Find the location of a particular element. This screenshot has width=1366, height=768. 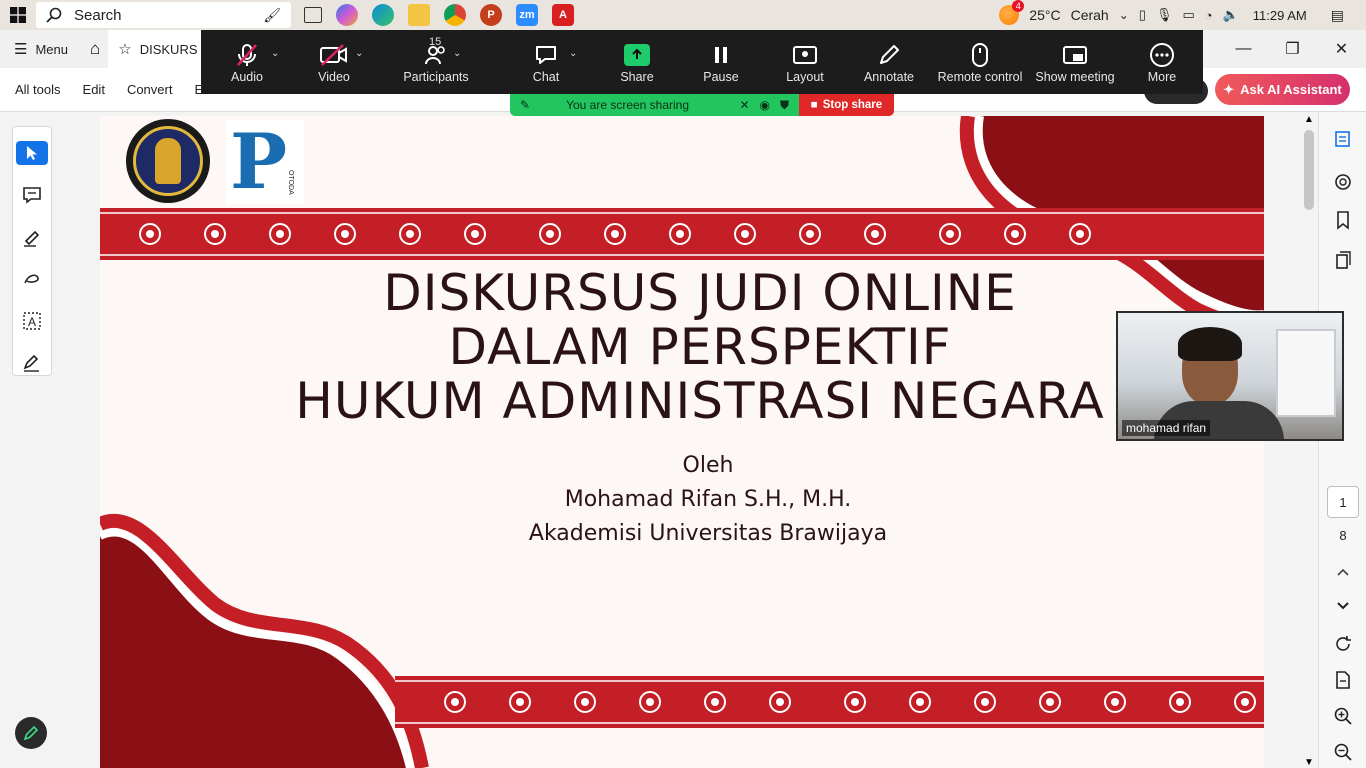

pause-icon is located at coordinates (721, 55).